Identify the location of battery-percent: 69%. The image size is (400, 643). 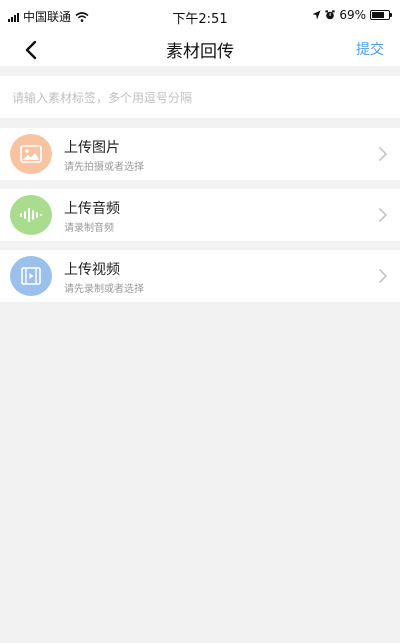
(352, 15).